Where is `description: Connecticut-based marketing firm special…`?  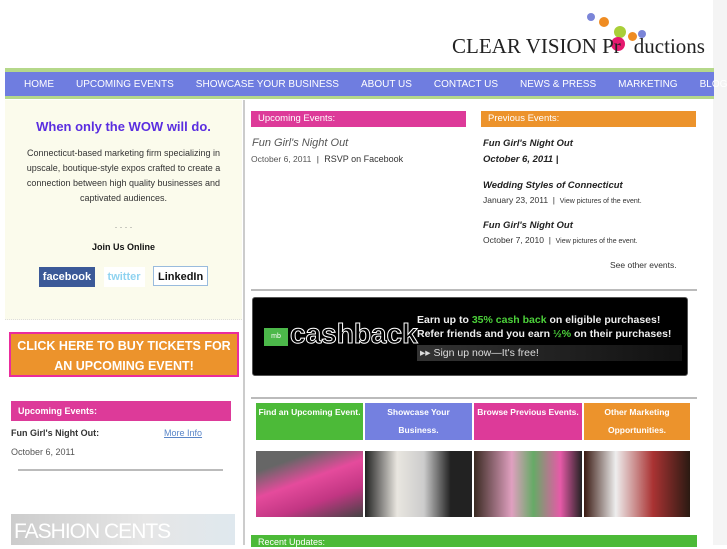 description: Connecticut-based marketing firm special… is located at coordinates (123, 175).